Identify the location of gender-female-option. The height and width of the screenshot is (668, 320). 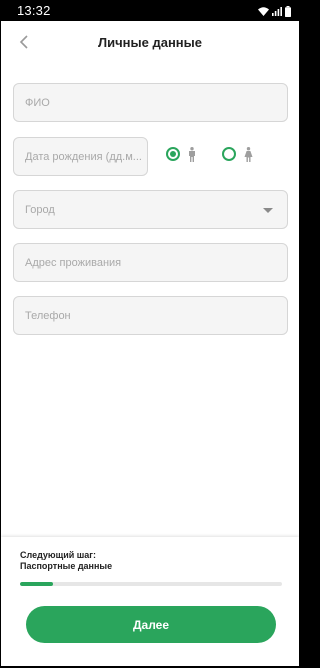
(237, 154).